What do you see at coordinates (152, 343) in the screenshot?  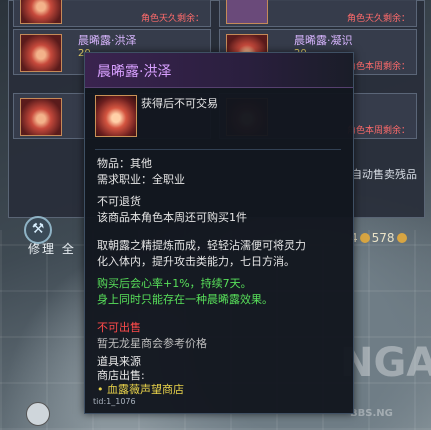 I see `price-text: 暂无龙星商会参考价格` at bounding box center [152, 343].